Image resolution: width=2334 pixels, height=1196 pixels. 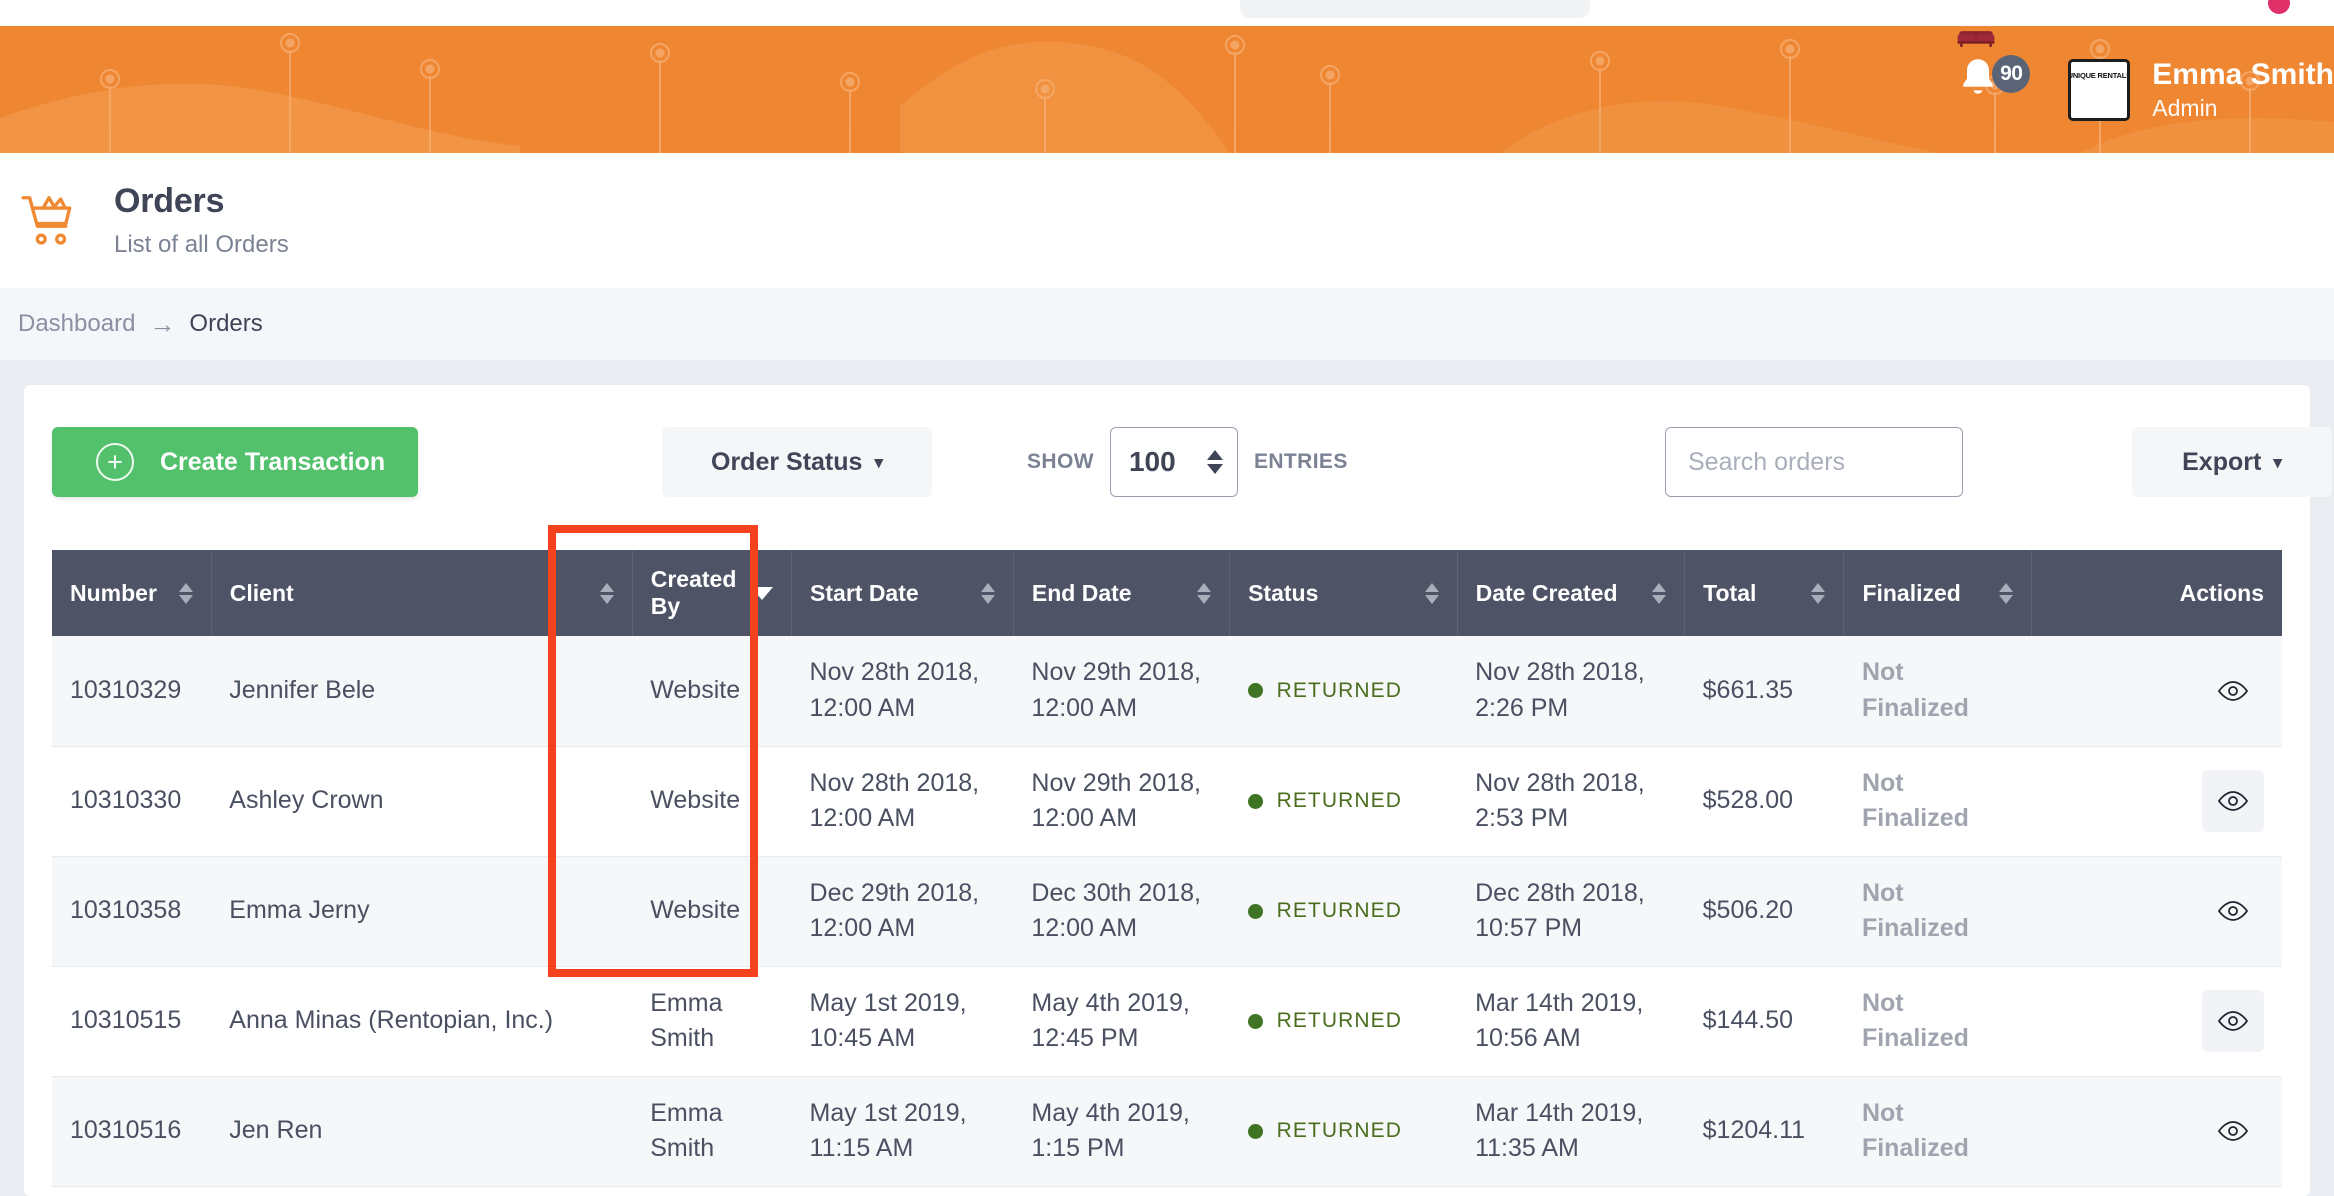 What do you see at coordinates (132, 801) in the screenshot?
I see `cell-number: 10310330` at bounding box center [132, 801].